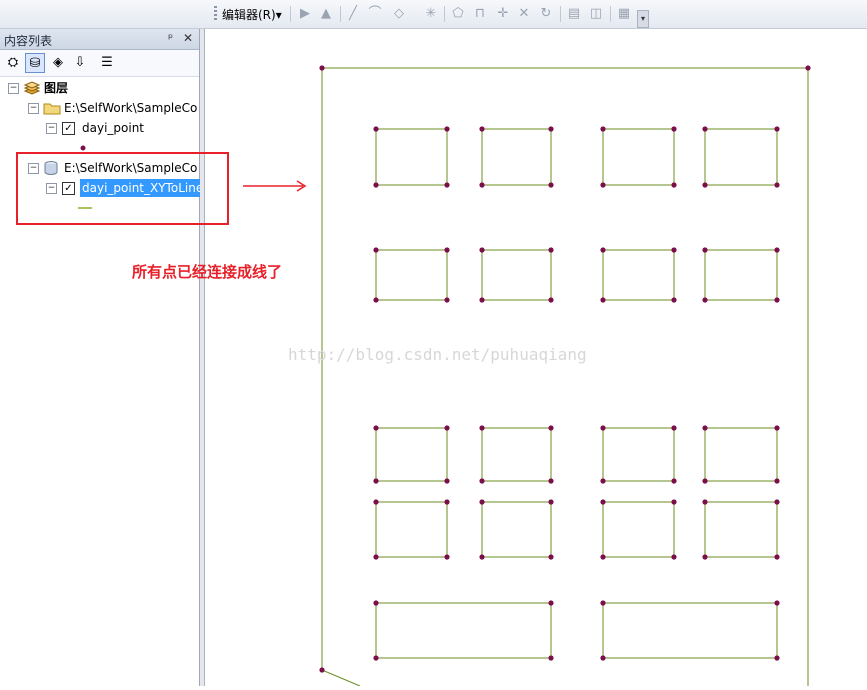  I want to click on vertex-icon: ◇, so click(399, 14).